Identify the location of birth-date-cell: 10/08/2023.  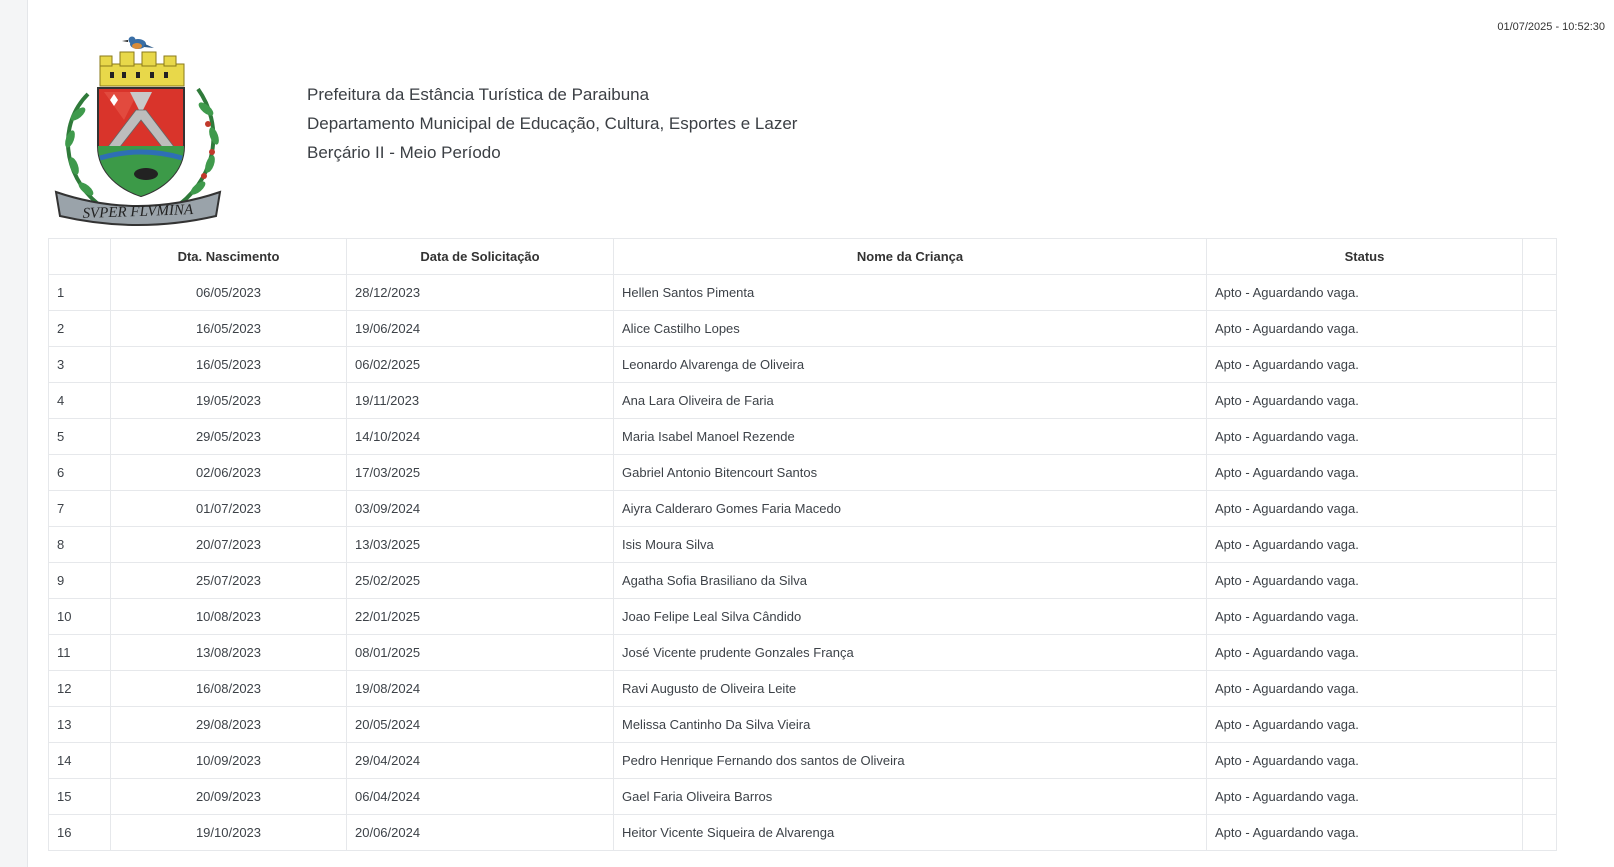
(228, 616).